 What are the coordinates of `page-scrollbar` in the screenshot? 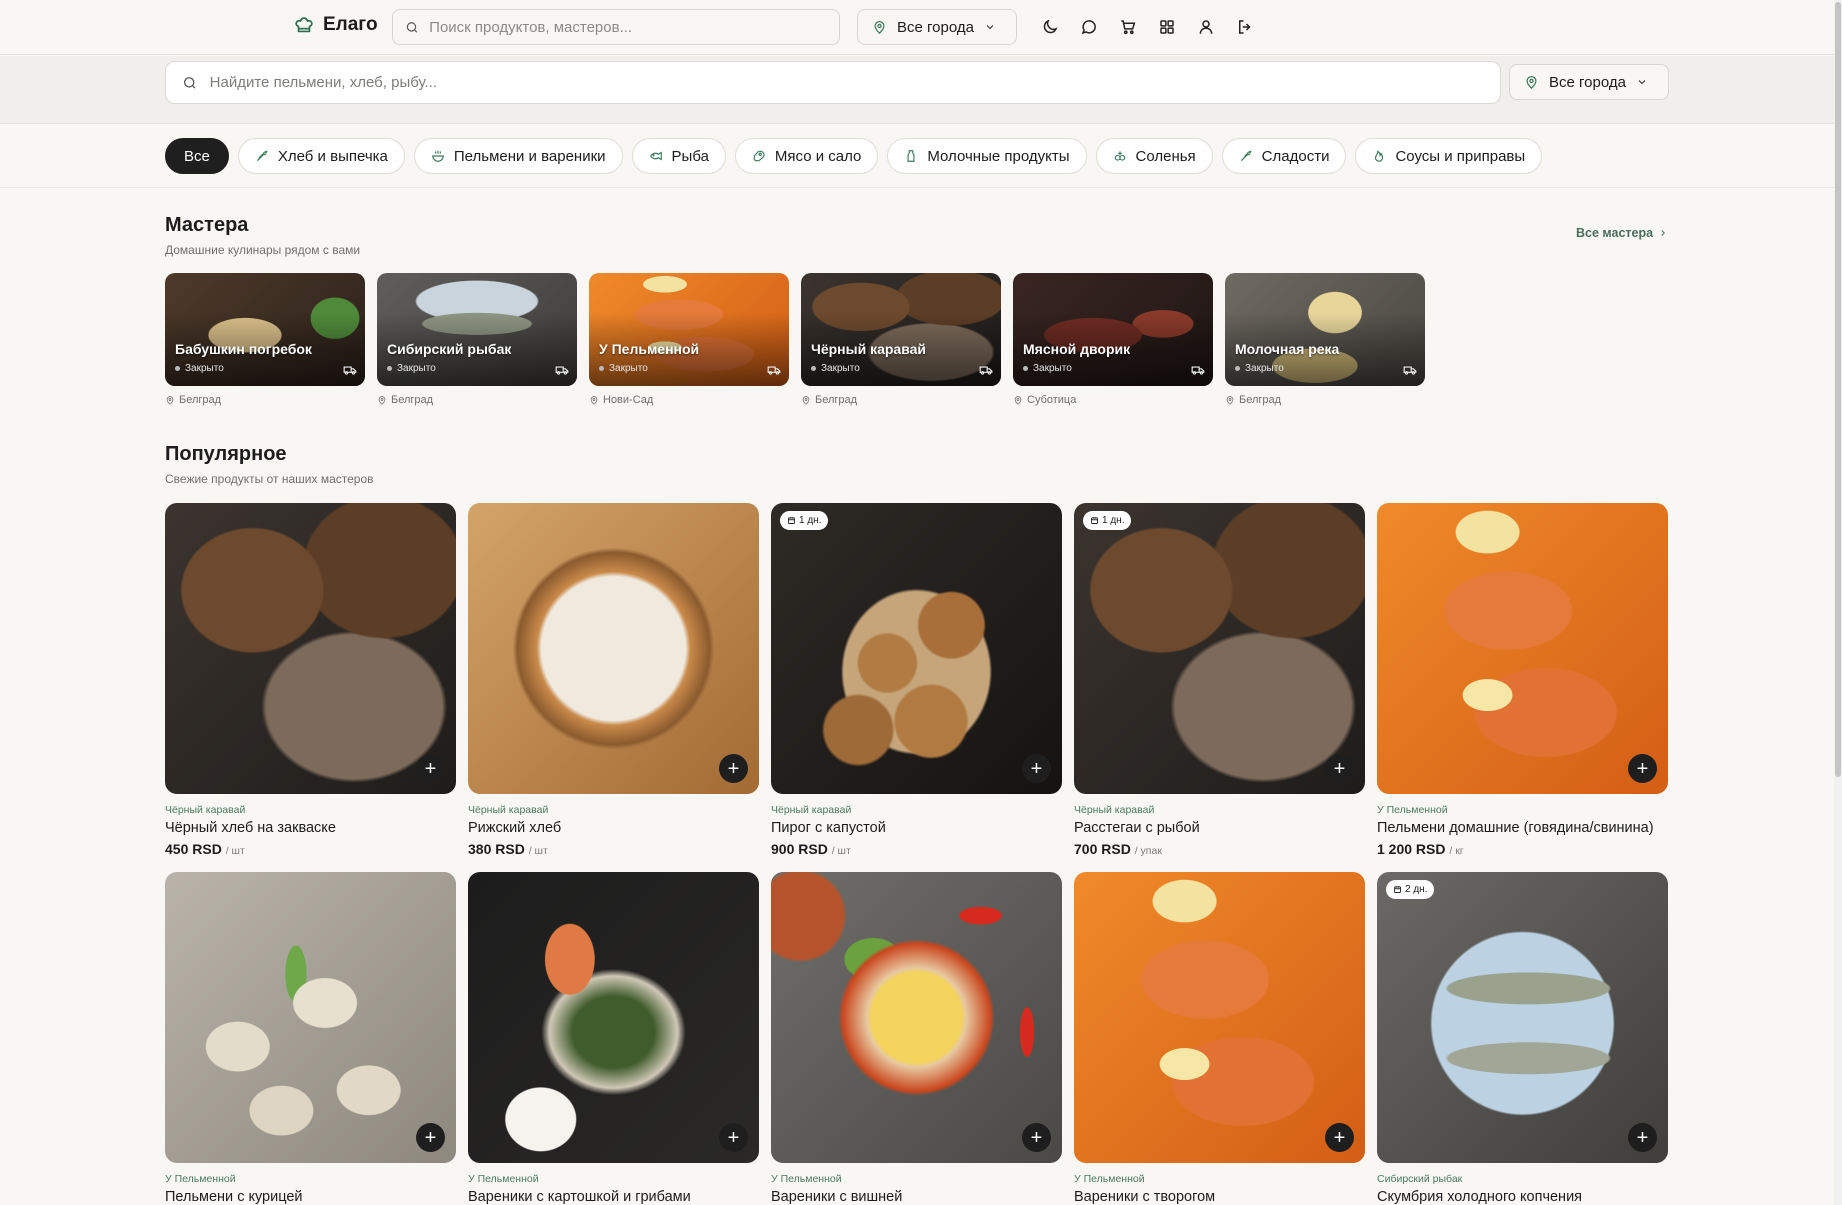 It's located at (1838, 602).